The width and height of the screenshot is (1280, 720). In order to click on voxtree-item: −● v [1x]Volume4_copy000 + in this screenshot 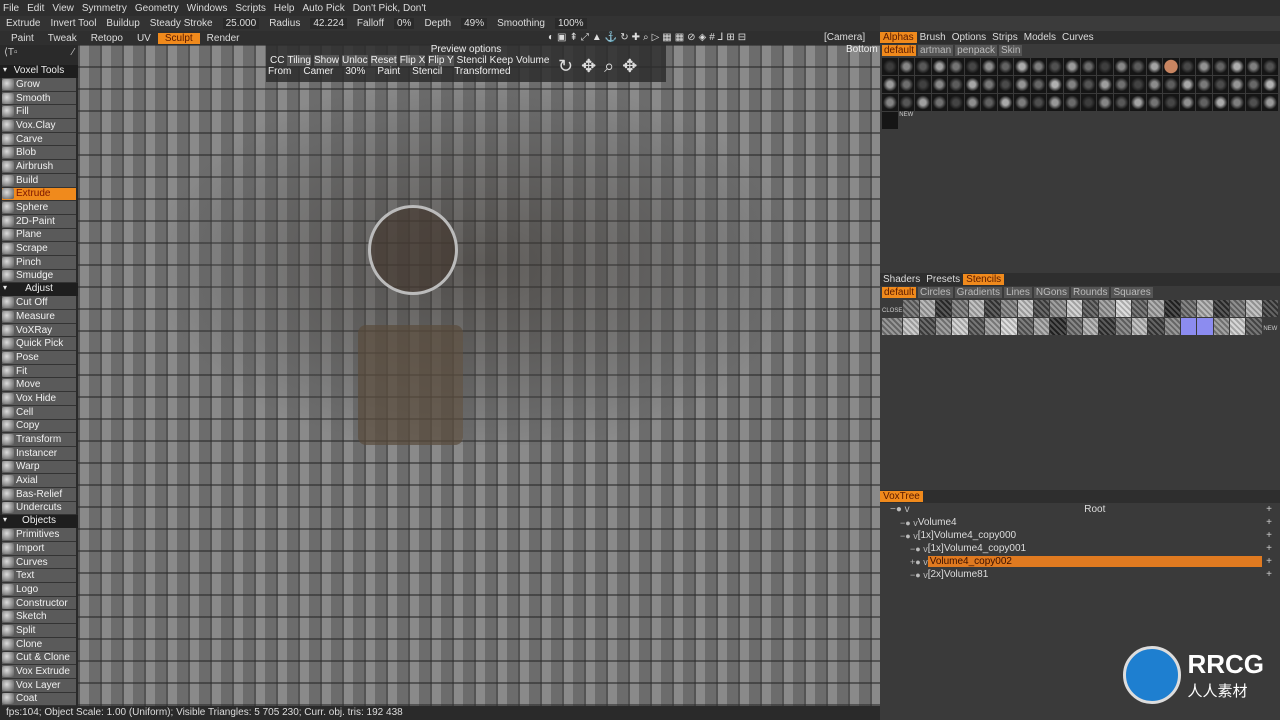, I will do `click(1080, 535)`.